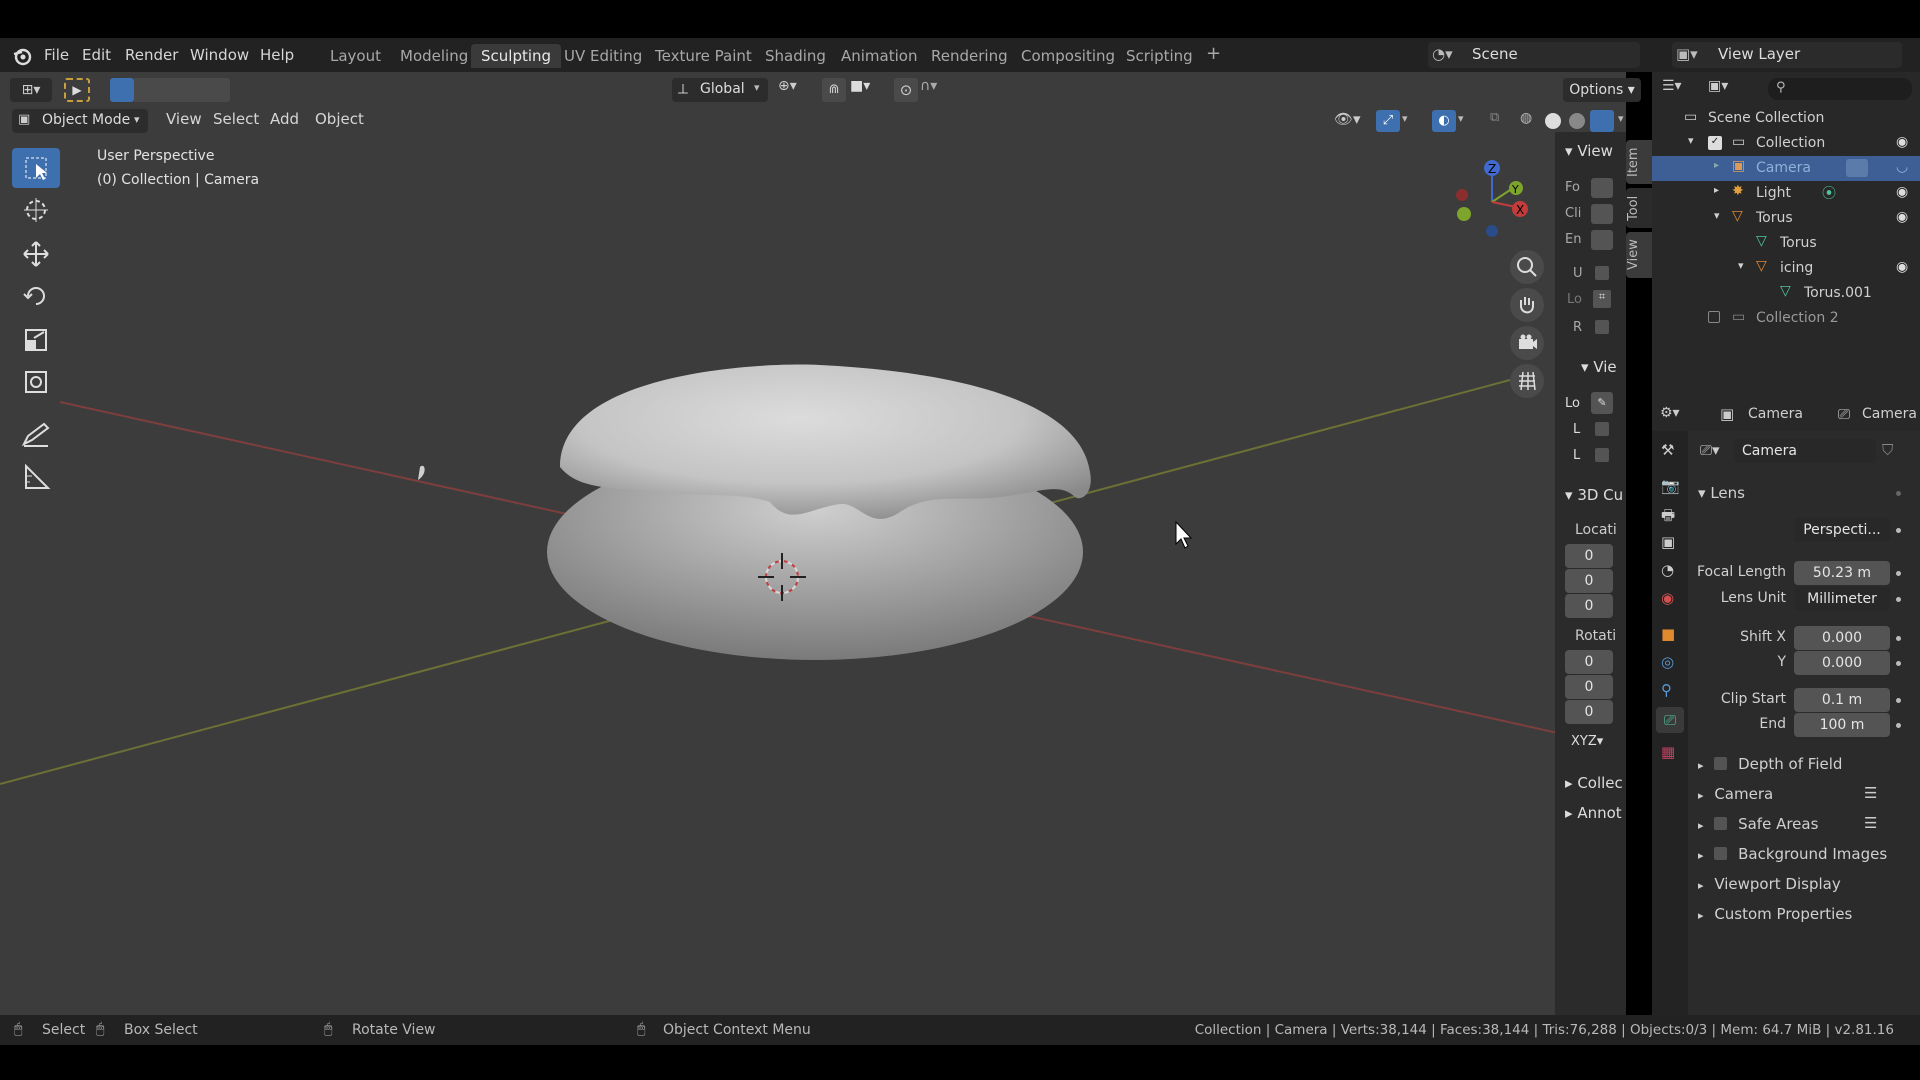 The height and width of the screenshot is (1080, 1920). Describe the element at coordinates (1639, 255) in the screenshot. I see `sidebar-tab-view: View` at that location.